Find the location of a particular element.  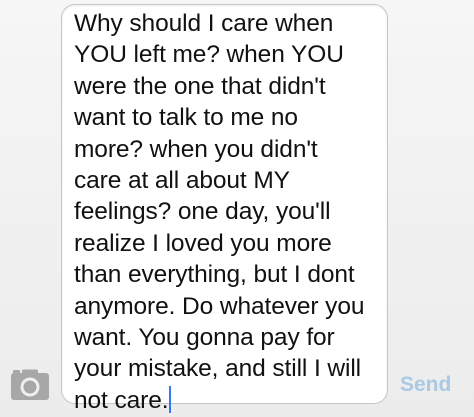

text-caret is located at coordinates (170, 399).